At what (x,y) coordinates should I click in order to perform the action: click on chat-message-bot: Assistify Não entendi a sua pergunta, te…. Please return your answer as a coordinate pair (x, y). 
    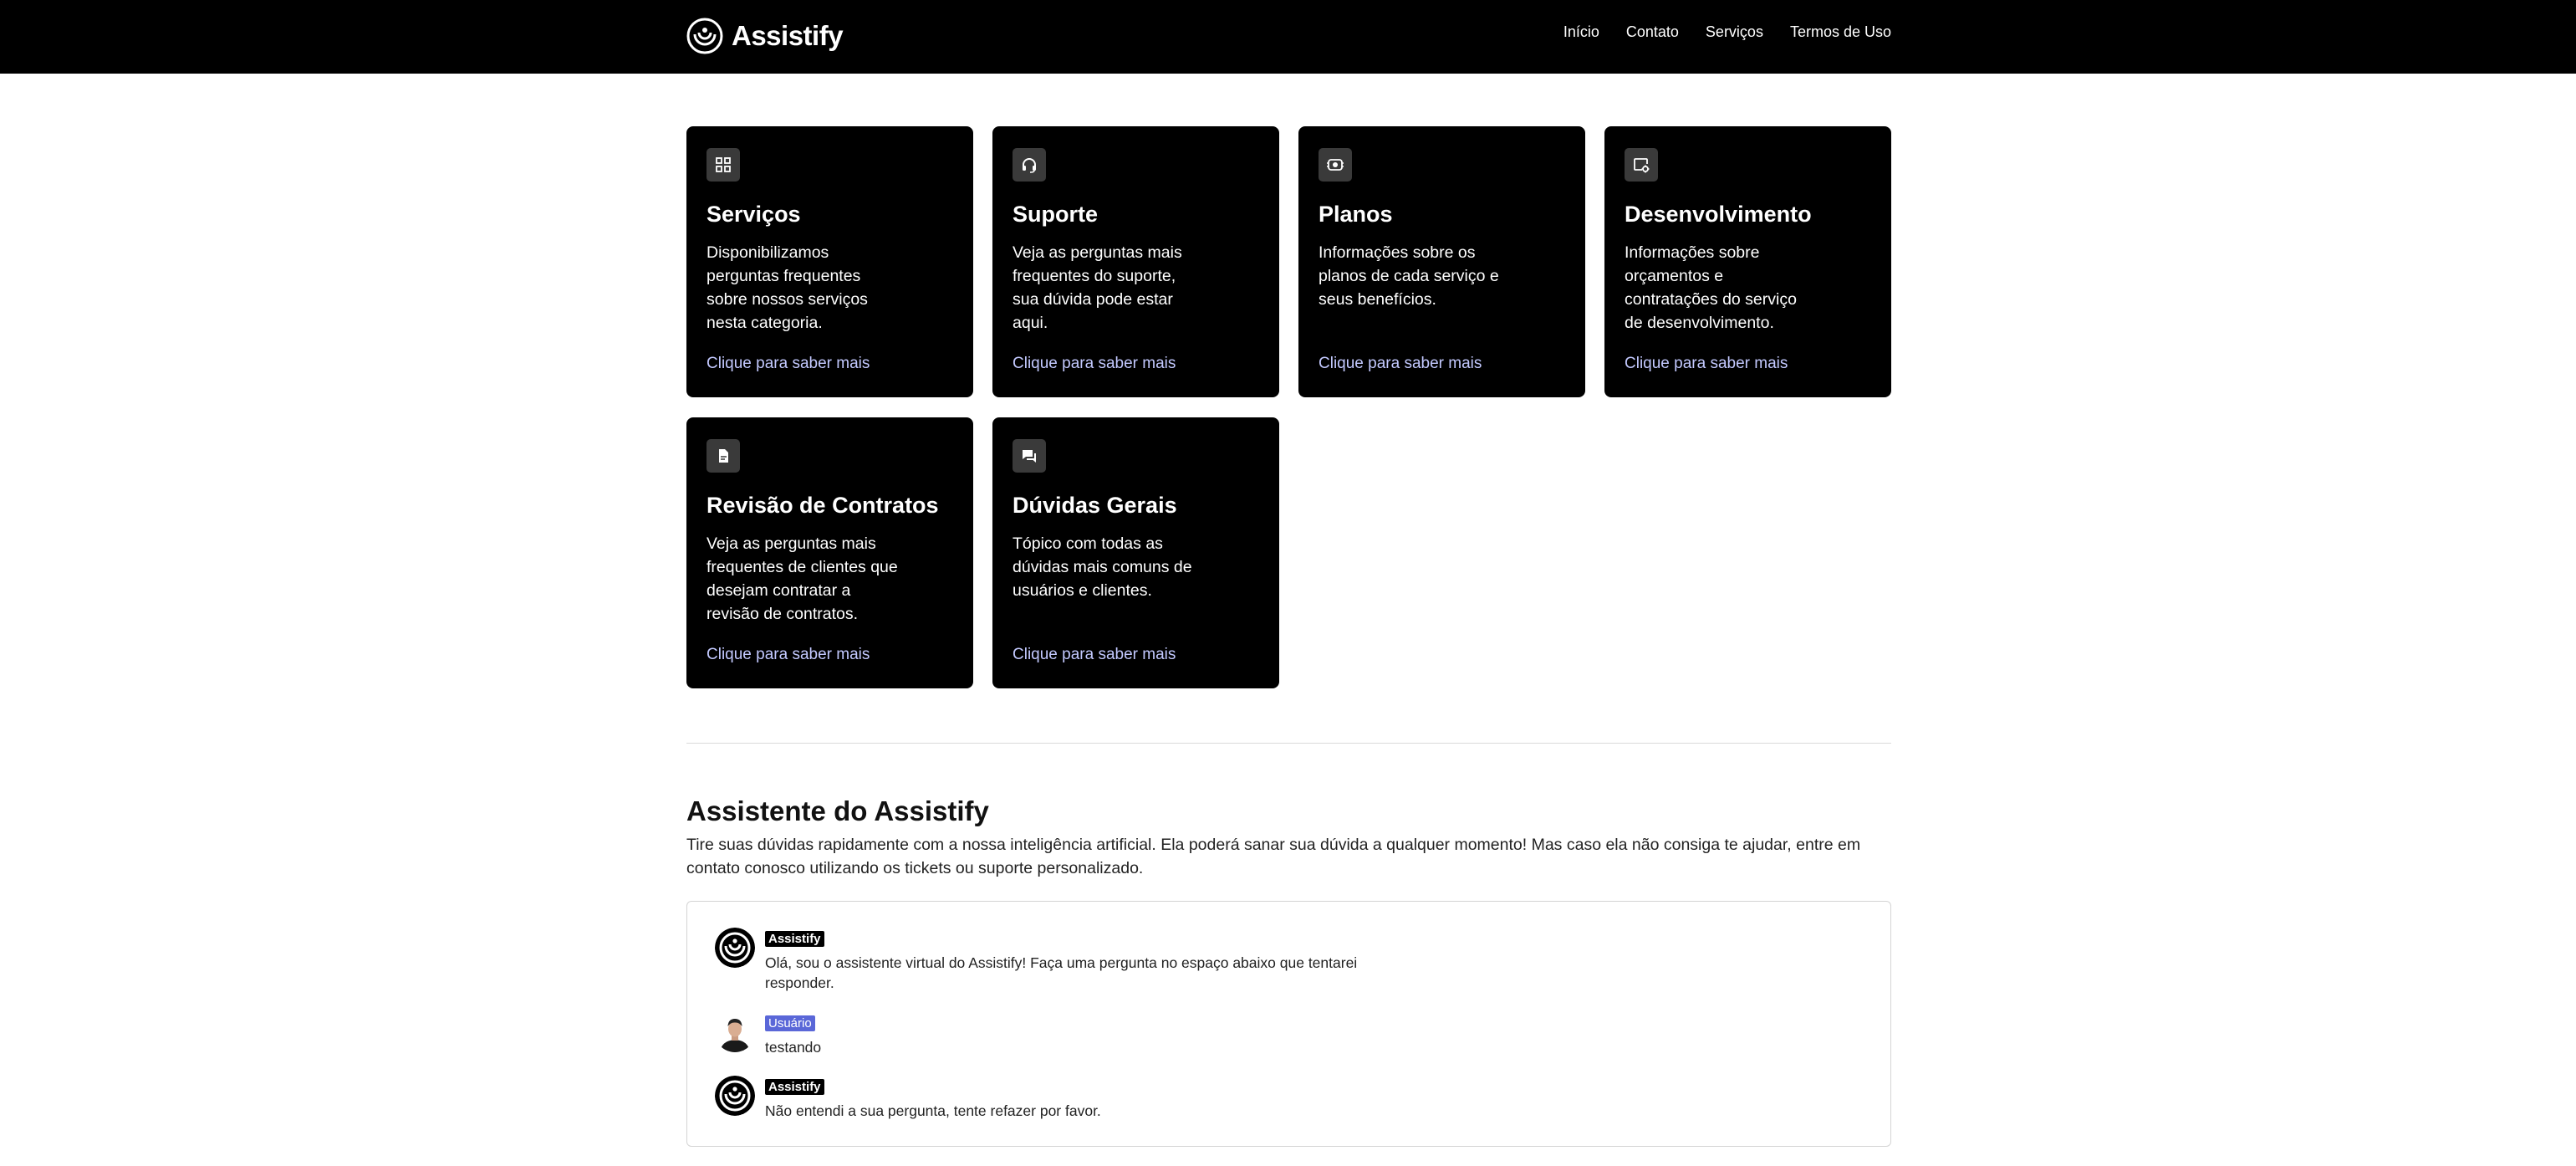
    Looking at the image, I should click on (1057, 1099).